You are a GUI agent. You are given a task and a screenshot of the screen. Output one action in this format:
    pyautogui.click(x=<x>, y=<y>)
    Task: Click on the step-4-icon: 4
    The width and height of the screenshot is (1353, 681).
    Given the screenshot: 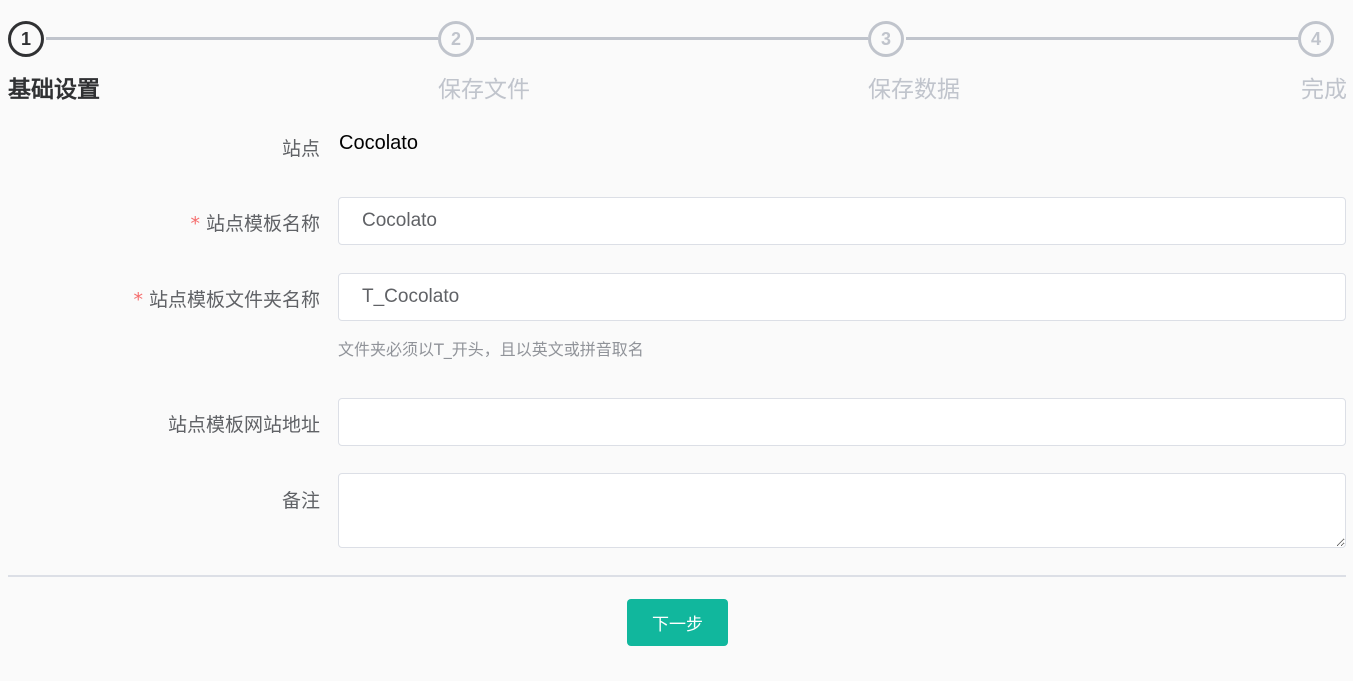 What is the action you would take?
    pyautogui.click(x=1316, y=39)
    